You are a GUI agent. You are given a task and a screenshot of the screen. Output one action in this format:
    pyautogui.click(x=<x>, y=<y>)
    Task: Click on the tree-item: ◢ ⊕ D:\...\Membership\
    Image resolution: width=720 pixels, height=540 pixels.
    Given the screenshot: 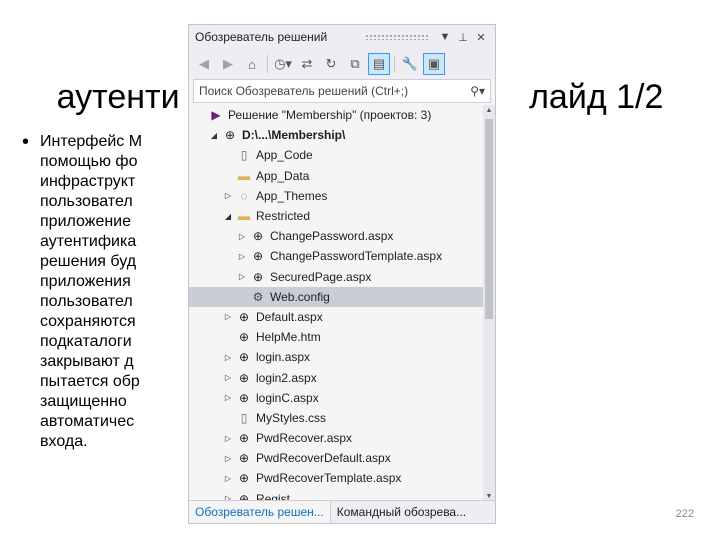 What is the action you would take?
    pyautogui.click(x=337, y=135)
    